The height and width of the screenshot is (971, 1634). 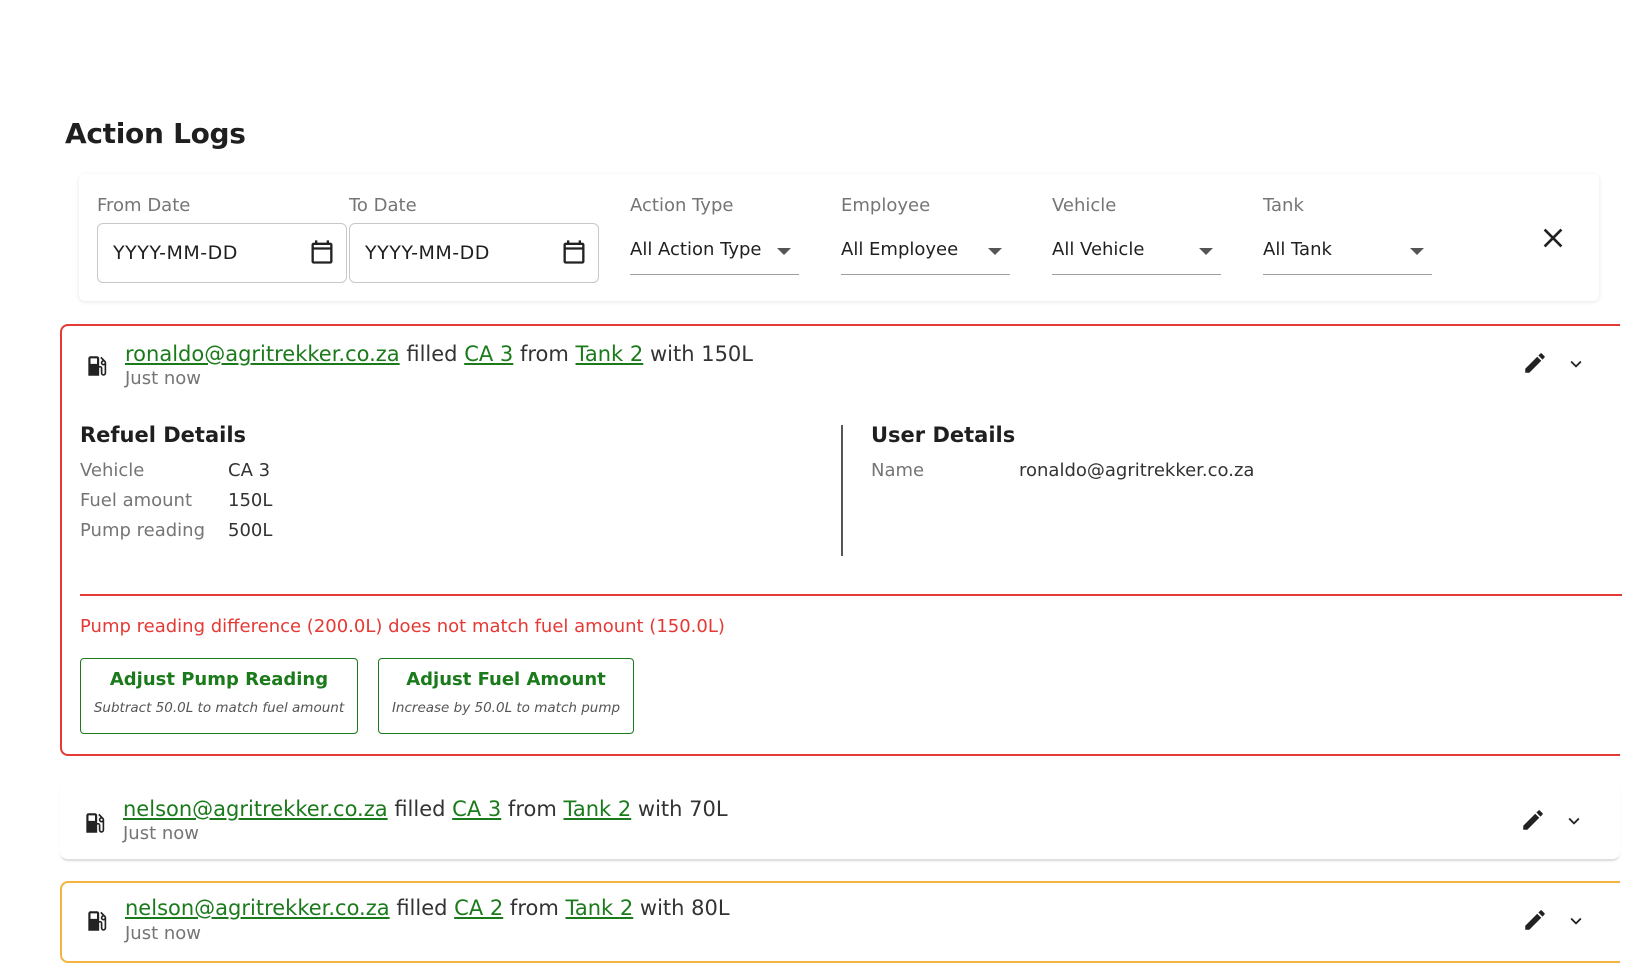 I want to click on detail-key: Pump reading, so click(x=142, y=530).